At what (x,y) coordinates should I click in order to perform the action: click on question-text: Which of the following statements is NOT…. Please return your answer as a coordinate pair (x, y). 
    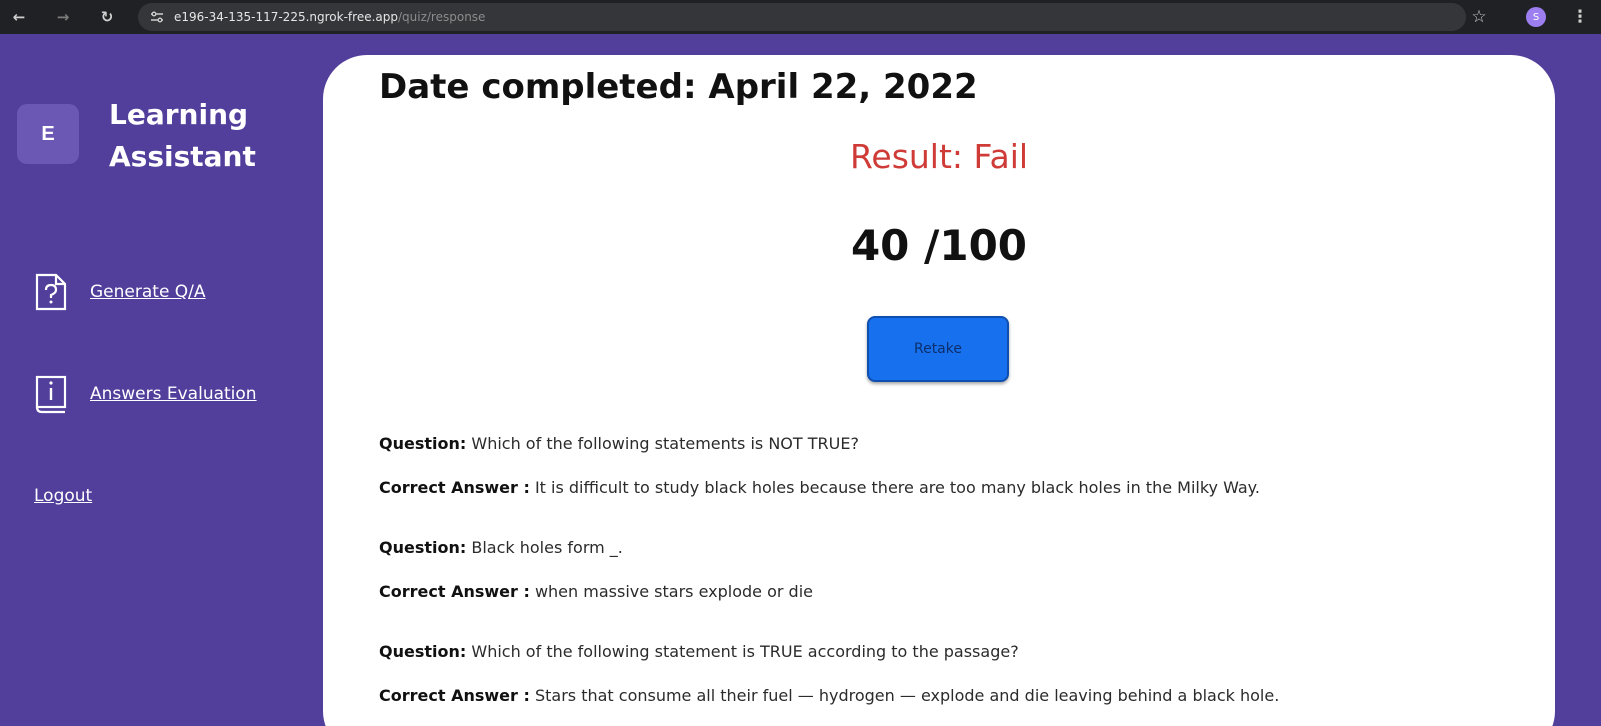
    Looking at the image, I should click on (665, 443).